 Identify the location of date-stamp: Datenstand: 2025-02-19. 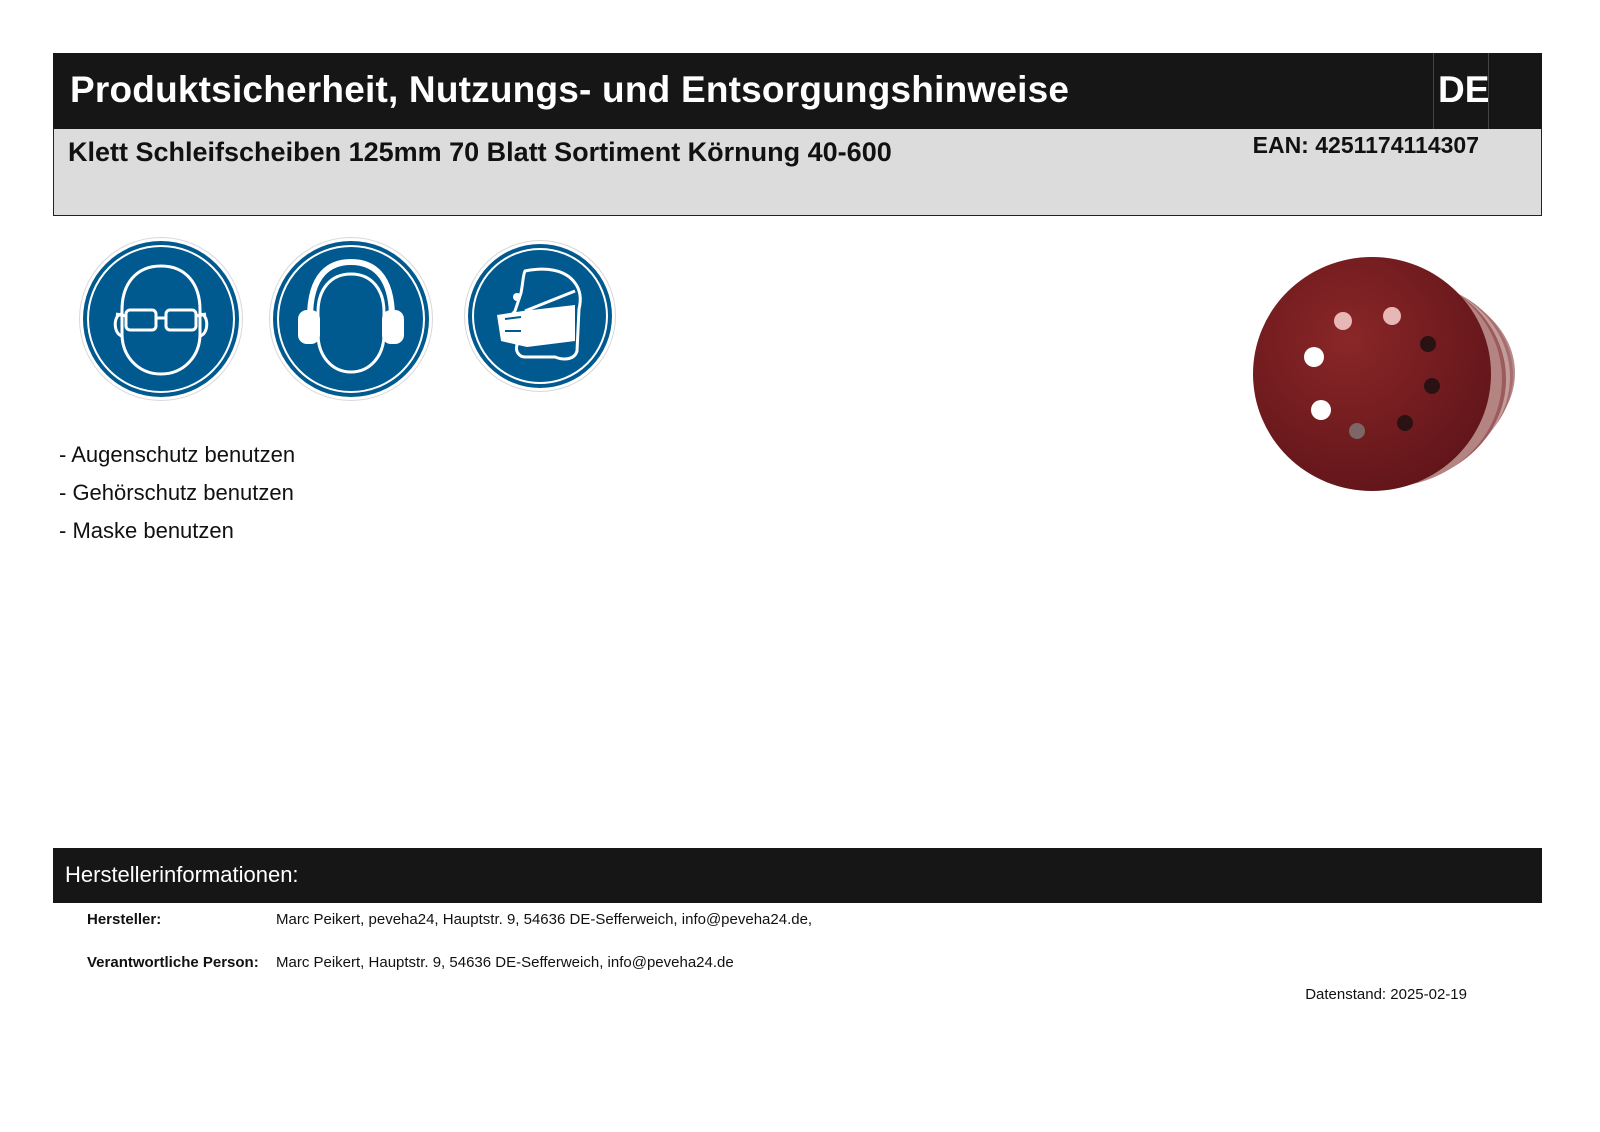
(1386, 994).